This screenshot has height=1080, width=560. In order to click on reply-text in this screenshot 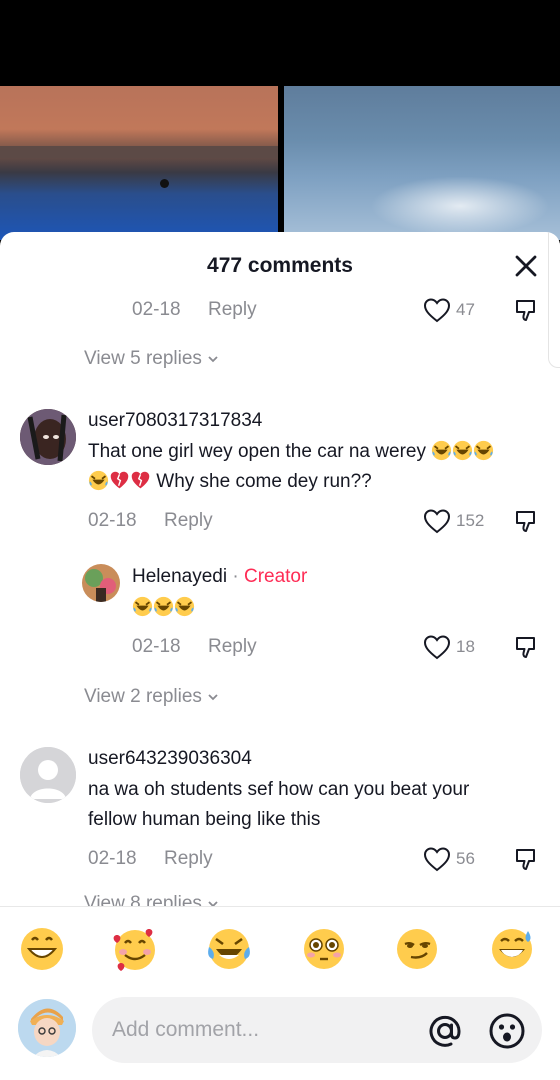, I will do `click(163, 608)`.